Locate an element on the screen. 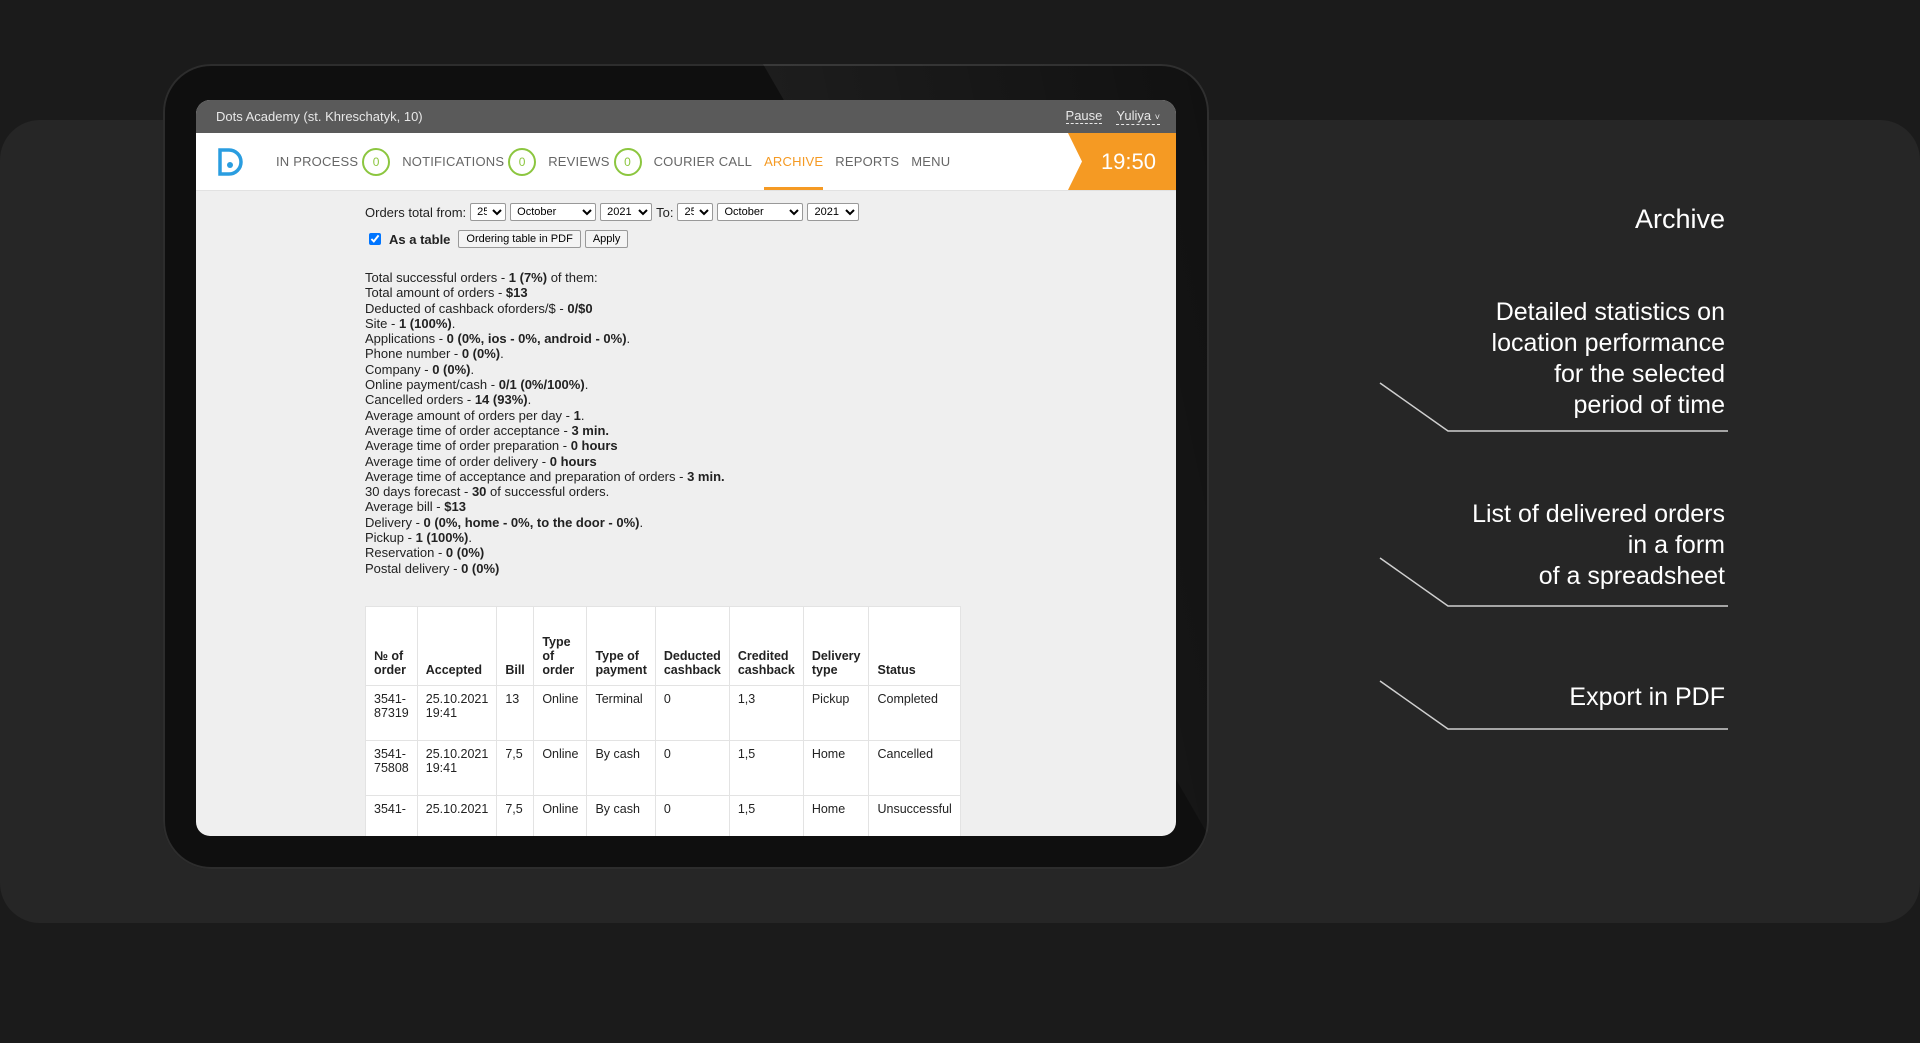 This screenshot has width=1920, height=1043. from-label: Orders total from: is located at coordinates (416, 212).